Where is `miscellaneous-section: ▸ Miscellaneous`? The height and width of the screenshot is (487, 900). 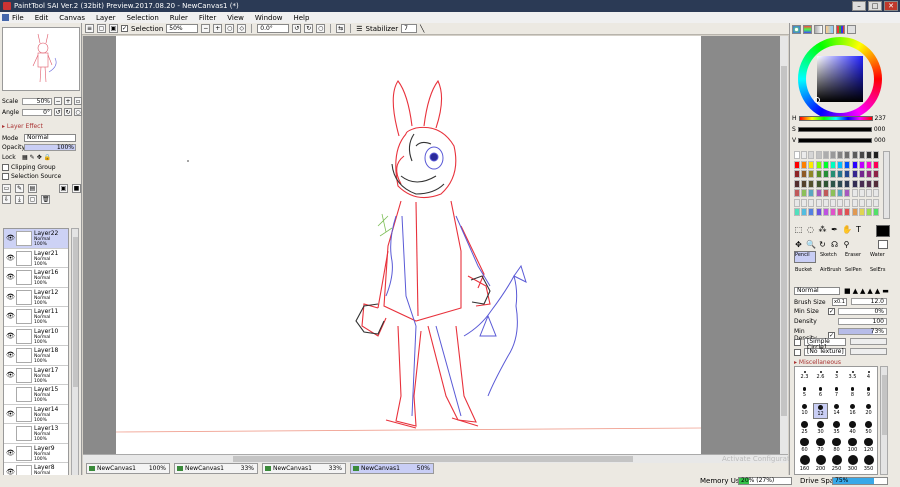
miscellaneous-section: ▸ Miscellaneous is located at coordinates (817, 362).